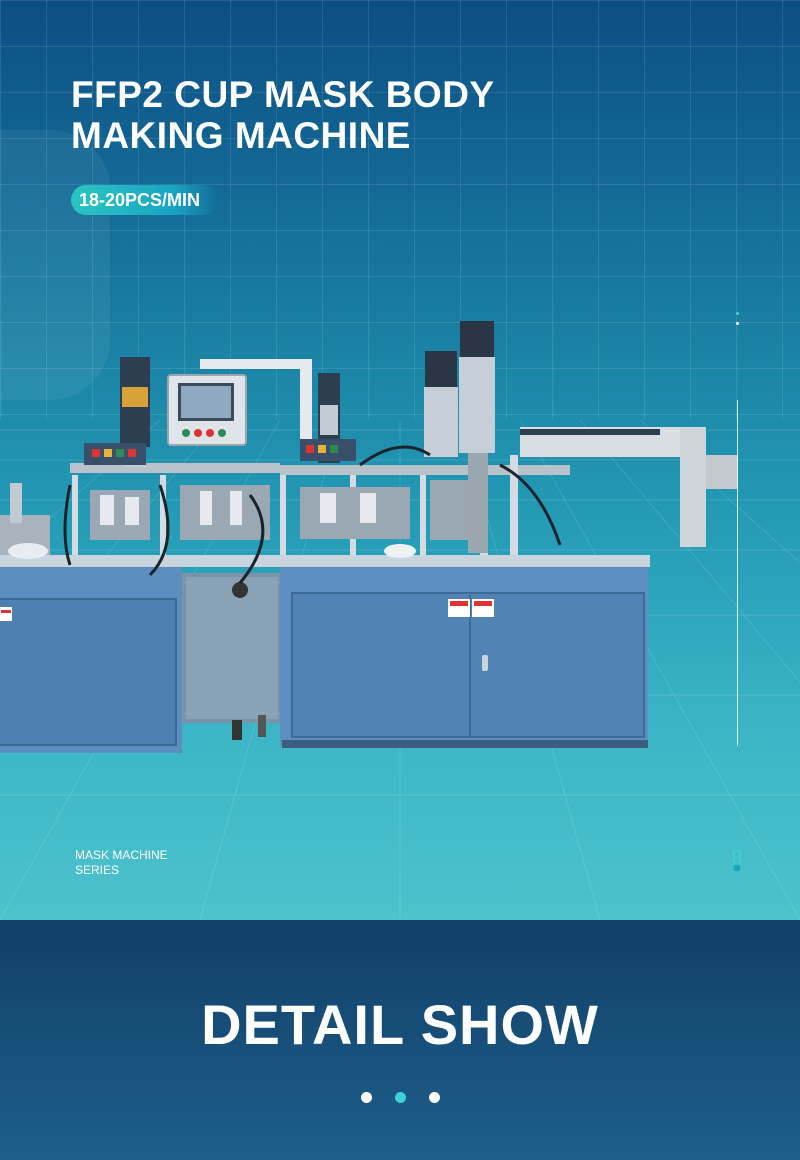 This screenshot has height=1160, width=800. I want to click on decorative-vertical-line, so click(737, 573).